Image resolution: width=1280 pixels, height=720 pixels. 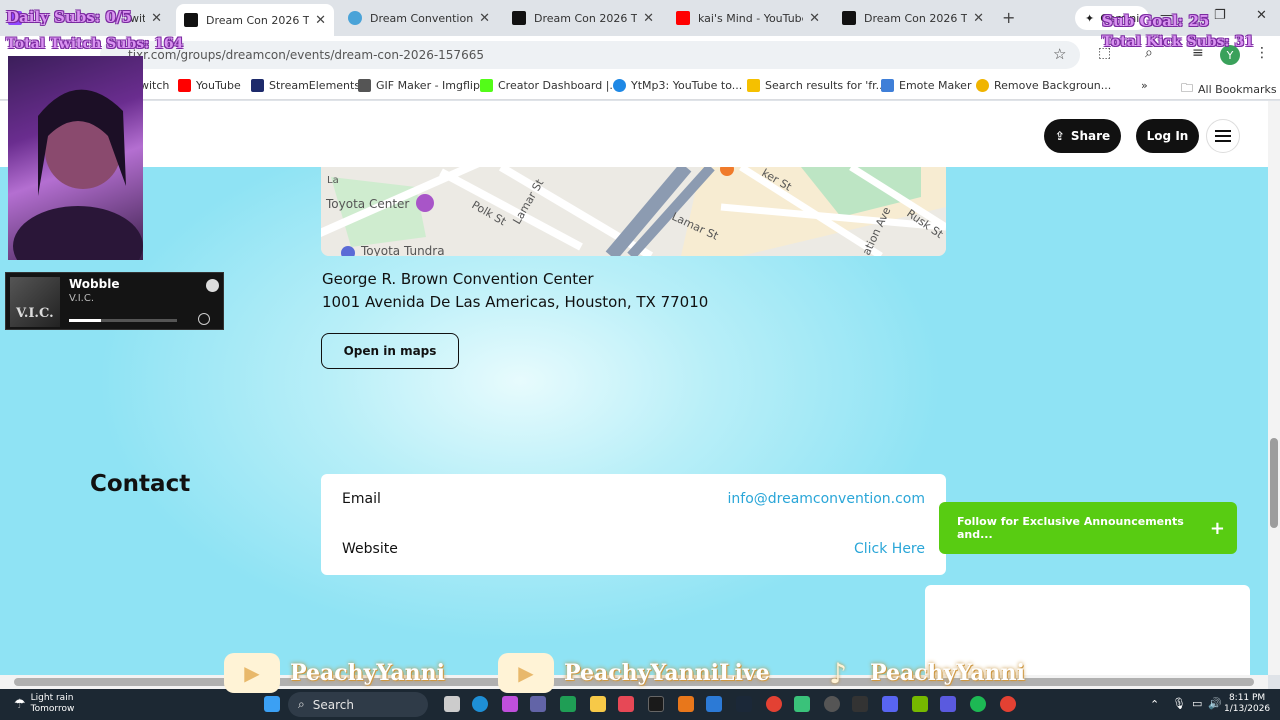 What do you see at coordinates (913, 18) in the screenshot?
I see `tab-dreamcon-3: Dream Con 2026 Tick ✕` at bounding box center [913, 18].